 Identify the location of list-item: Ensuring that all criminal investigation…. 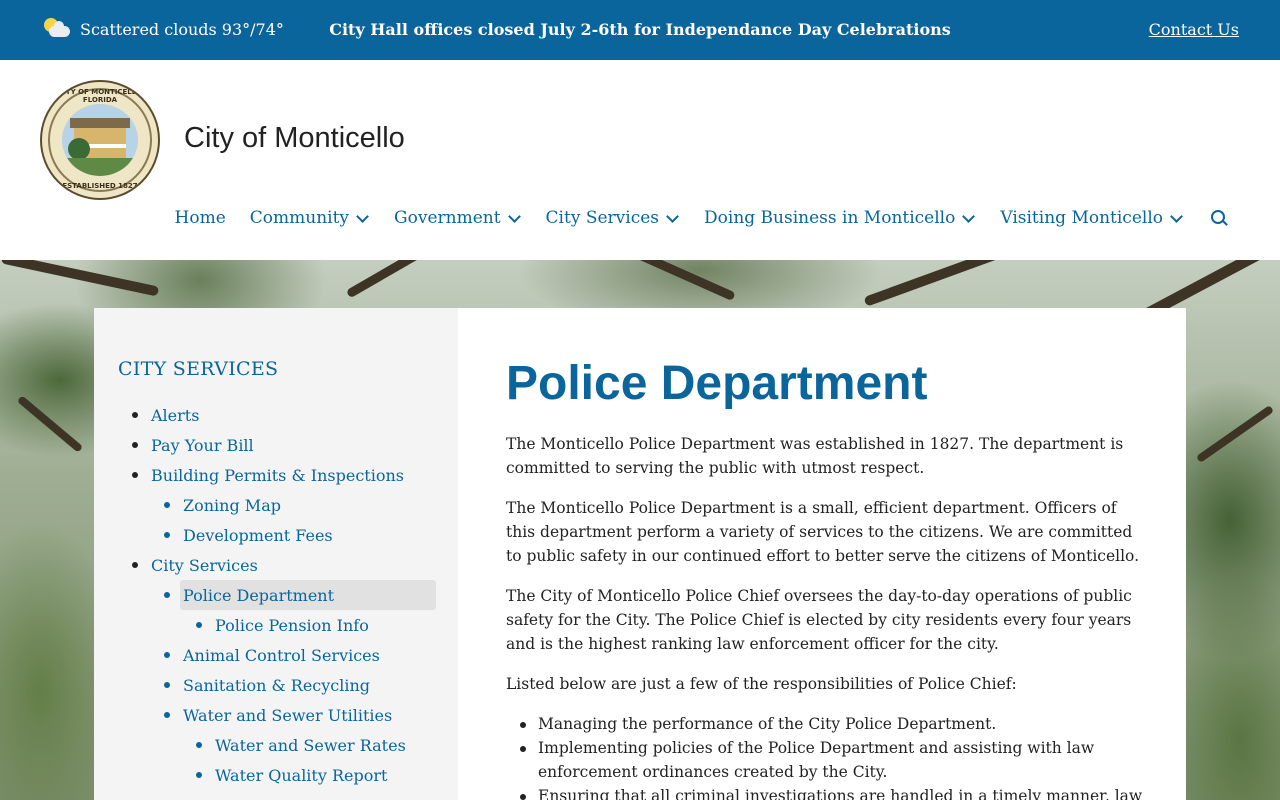
(826, 792).